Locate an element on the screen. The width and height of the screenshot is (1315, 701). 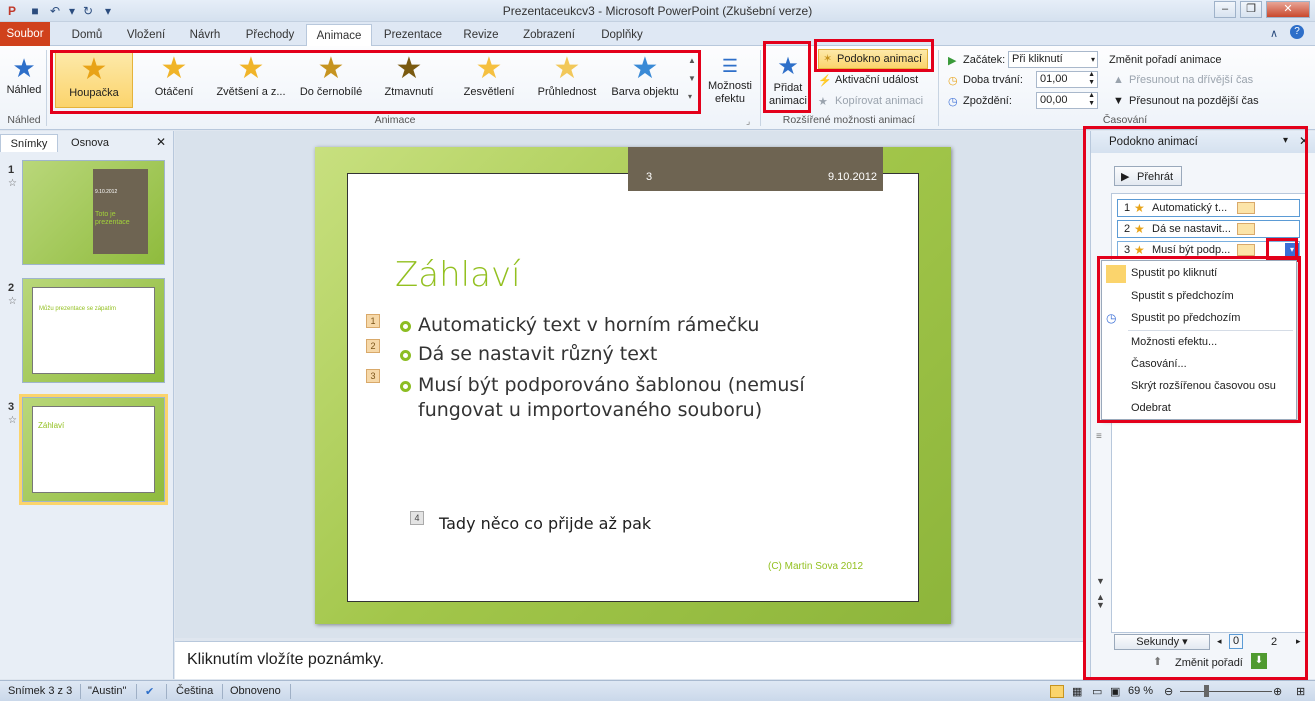
tab-insert: Vložení is located at coordinates (146, 35).